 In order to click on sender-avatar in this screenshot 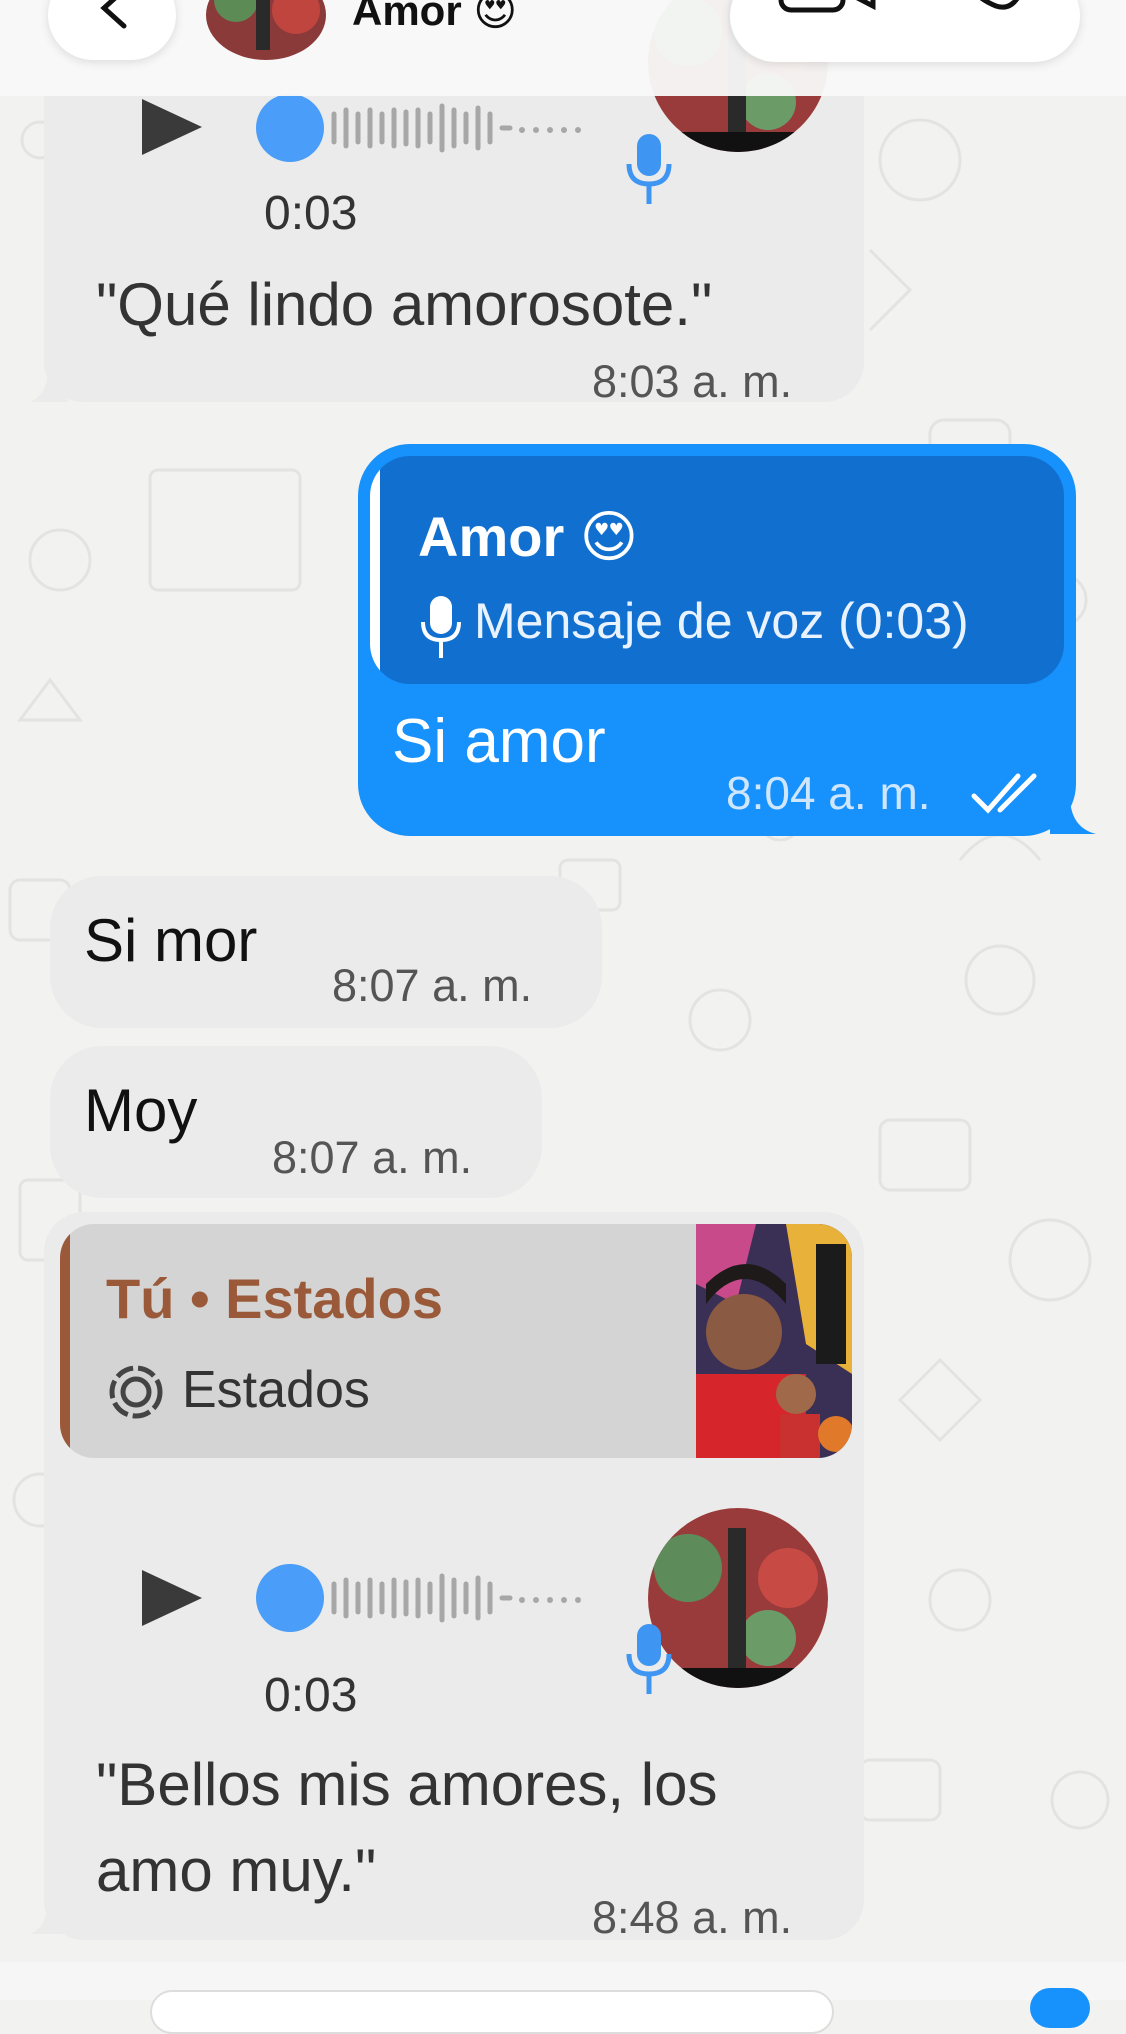, I will do `click(738, 1598)`.